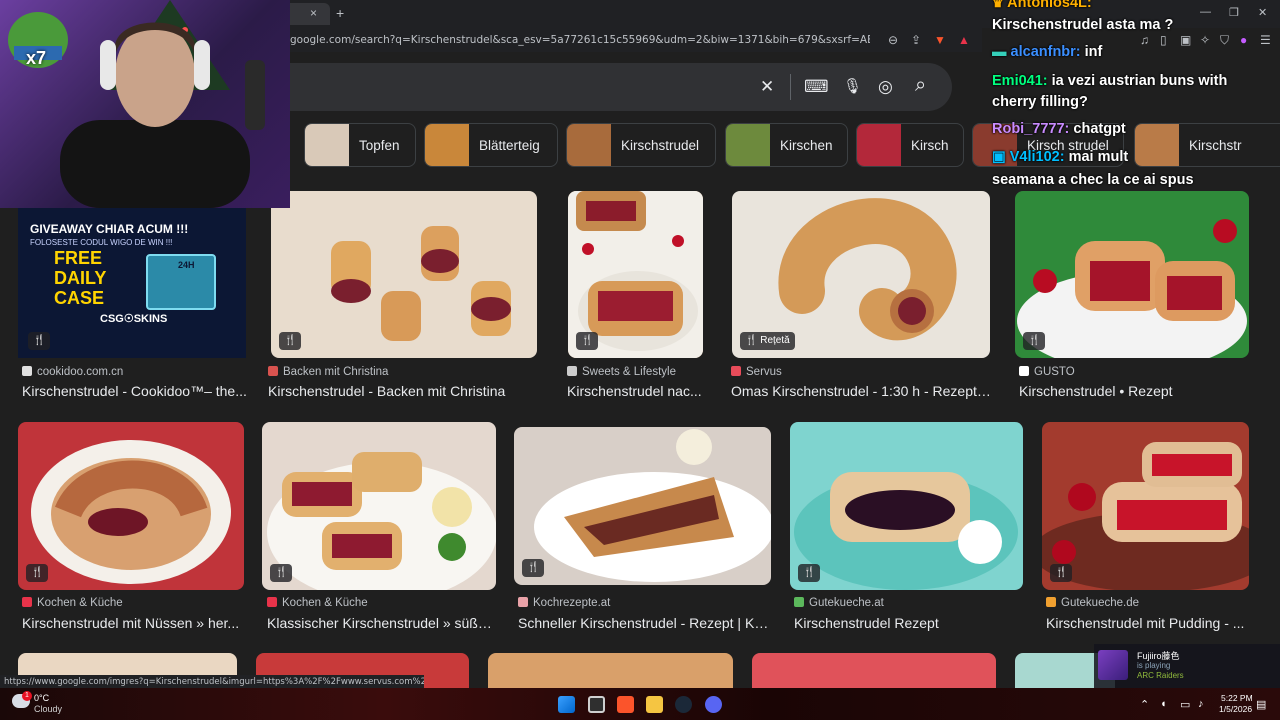 The image size is (1280, 720). I want to click on clock-date: 1/5/2026, so click(1235, 709).